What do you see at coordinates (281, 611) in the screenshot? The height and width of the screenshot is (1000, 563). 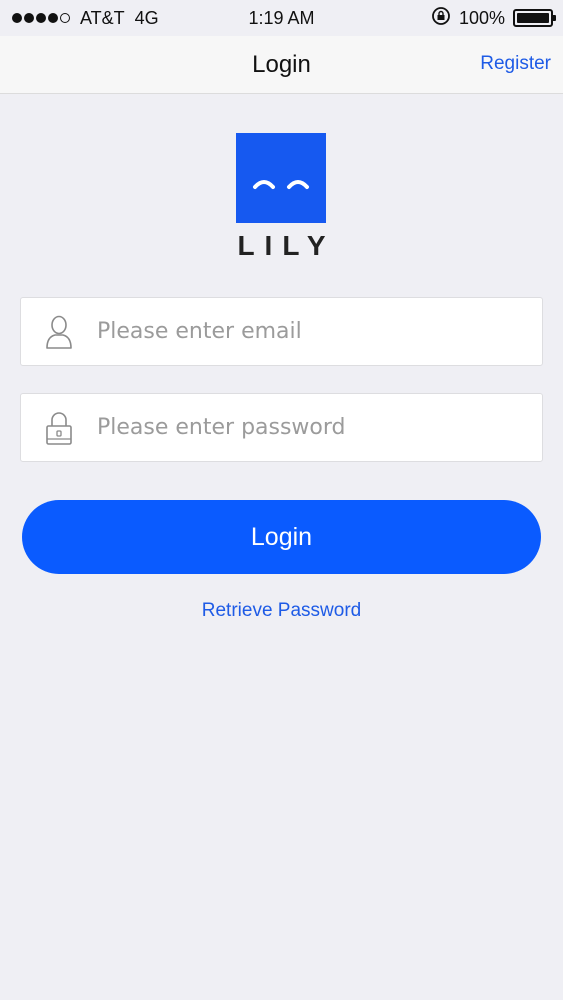 I see `retrieve-password-link: Retrieve Password` at bounding box center [281, 611].